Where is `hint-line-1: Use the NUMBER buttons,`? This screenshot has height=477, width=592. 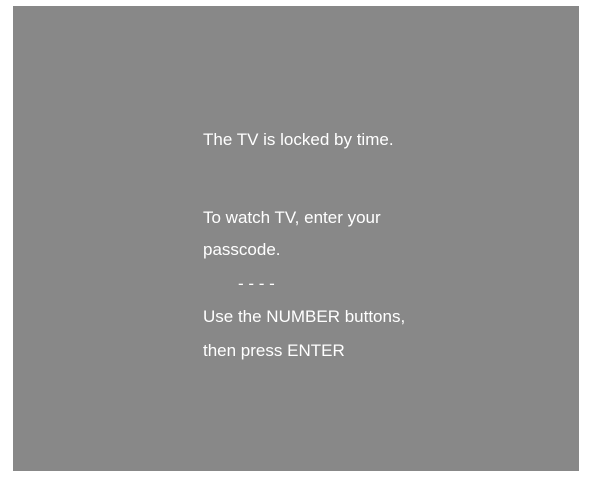 hint-line-1: Use the NUMBER buttons, is located at coordinates (304, 316).